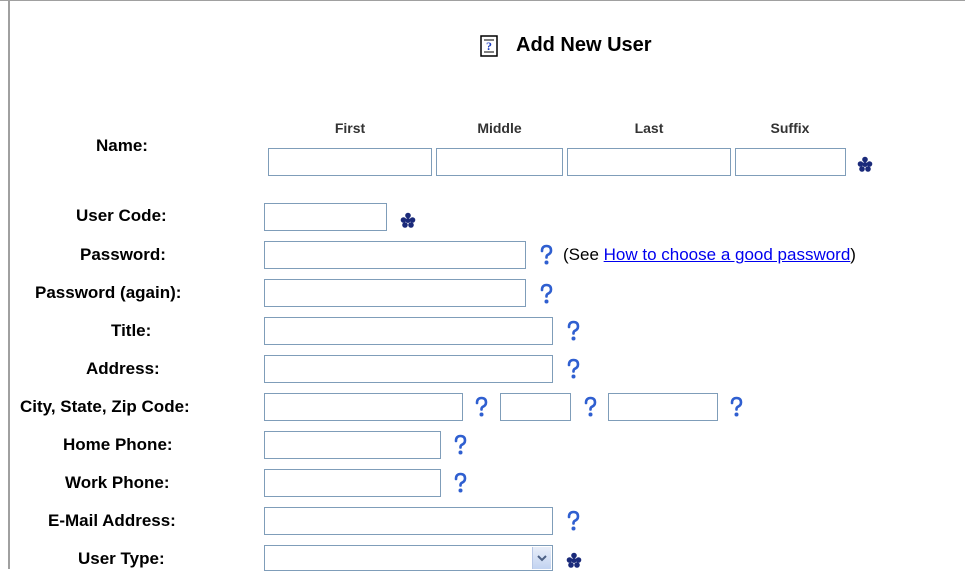  Describe the element at coordinates (350, 128) in the screenshot. I see `first-name-header: First` at that location.